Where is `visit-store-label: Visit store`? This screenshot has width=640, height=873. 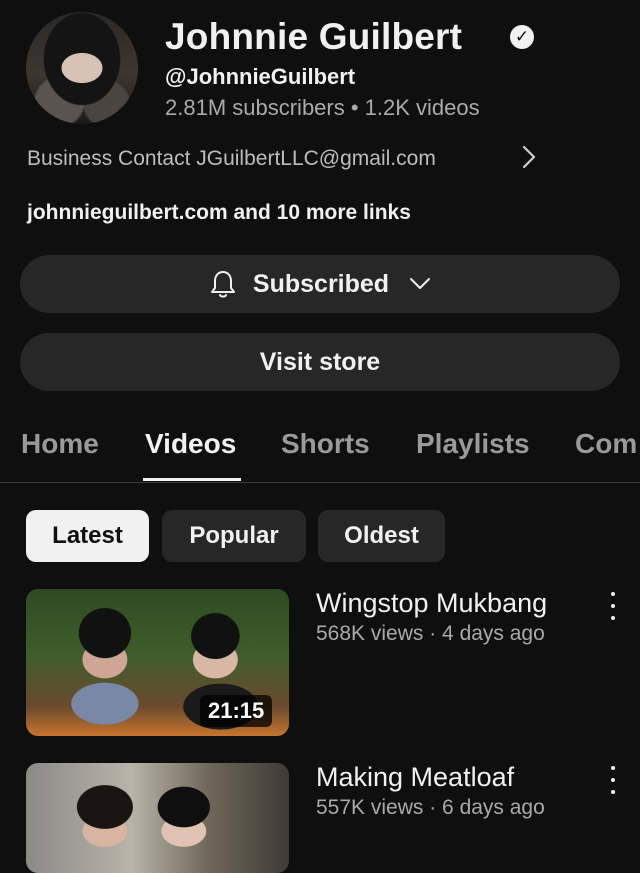 visit-store-label: Visit store is located at coordinates (320, 361).